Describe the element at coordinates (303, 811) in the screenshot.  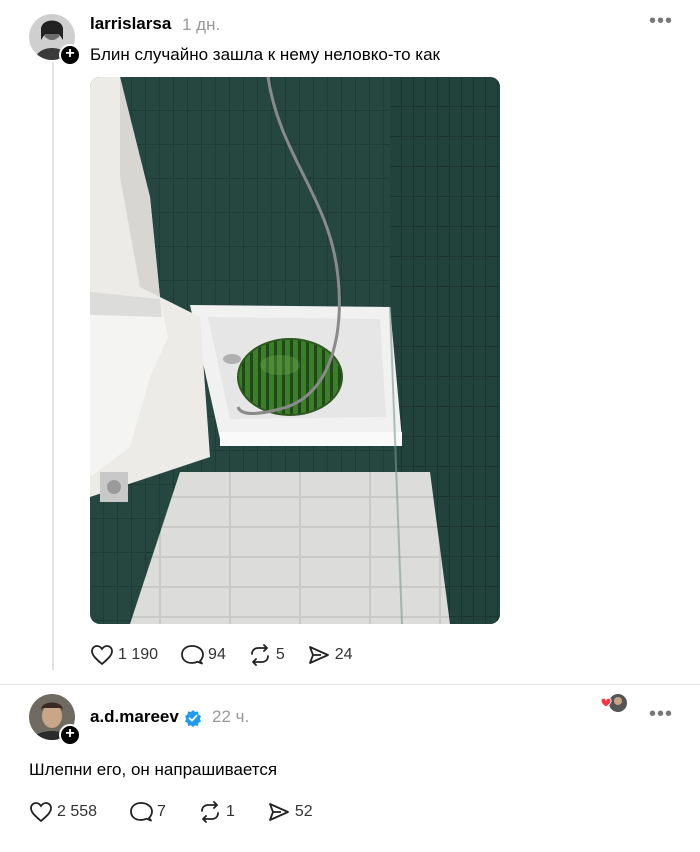
I see `share-count: 52` at that location.